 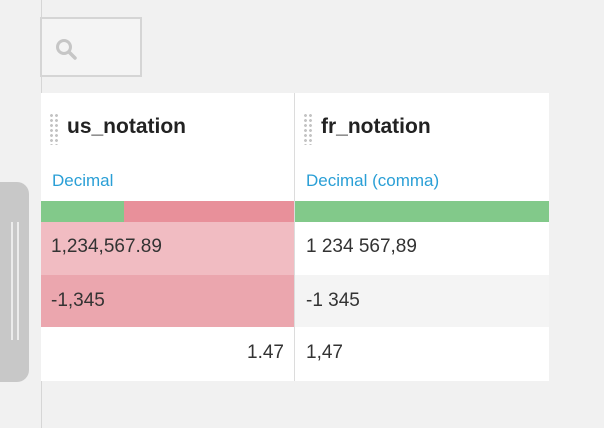 I want to click on column-header: fr_notation Decimal (comma), so click(x=422, y=147).